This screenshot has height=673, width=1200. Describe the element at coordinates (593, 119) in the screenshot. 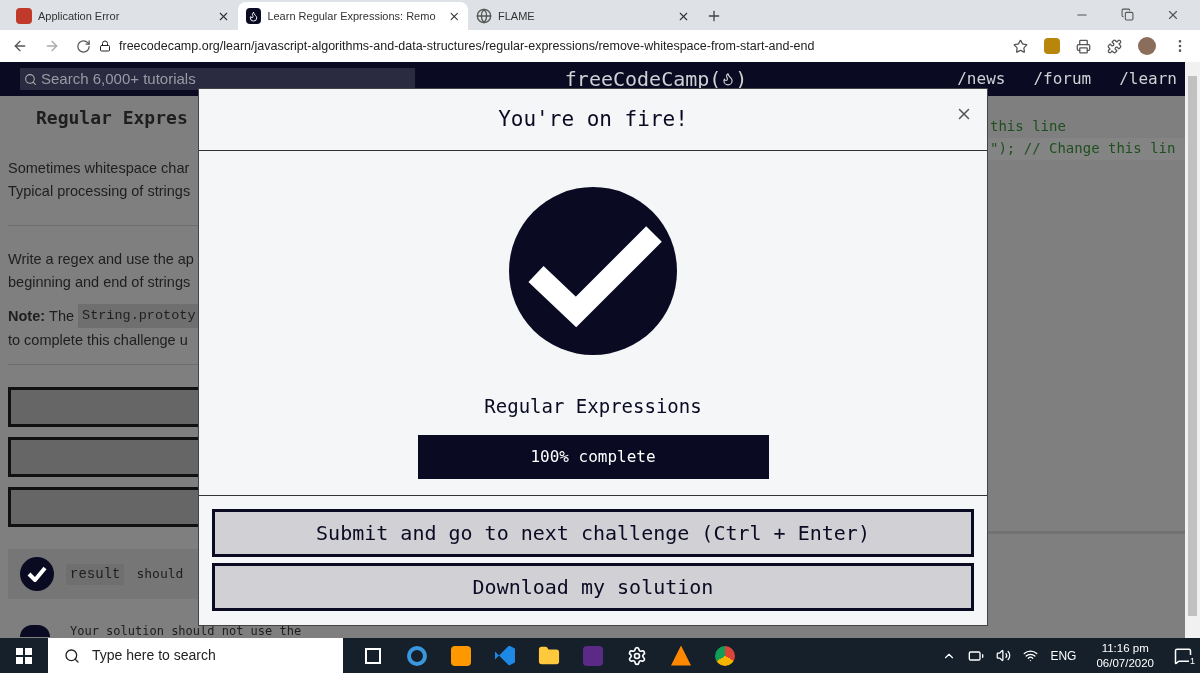

I see `modal-title: You're on fire!` at that location.